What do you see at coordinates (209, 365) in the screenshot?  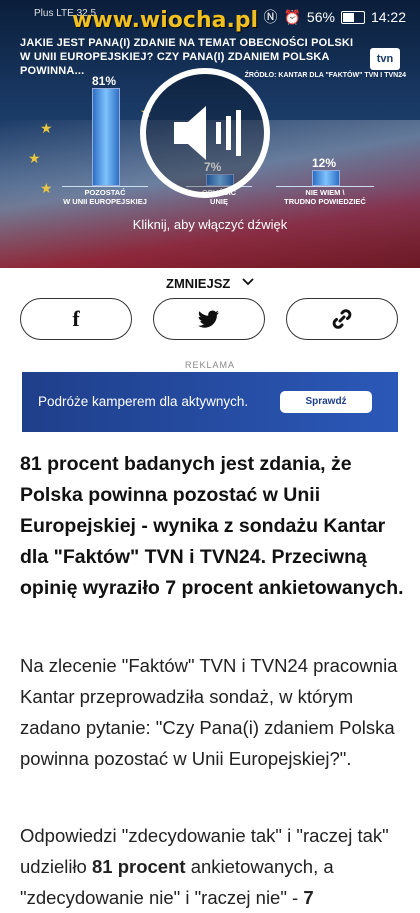 I see `ad-label: REKLAMA` at bounding box center [209, 365].